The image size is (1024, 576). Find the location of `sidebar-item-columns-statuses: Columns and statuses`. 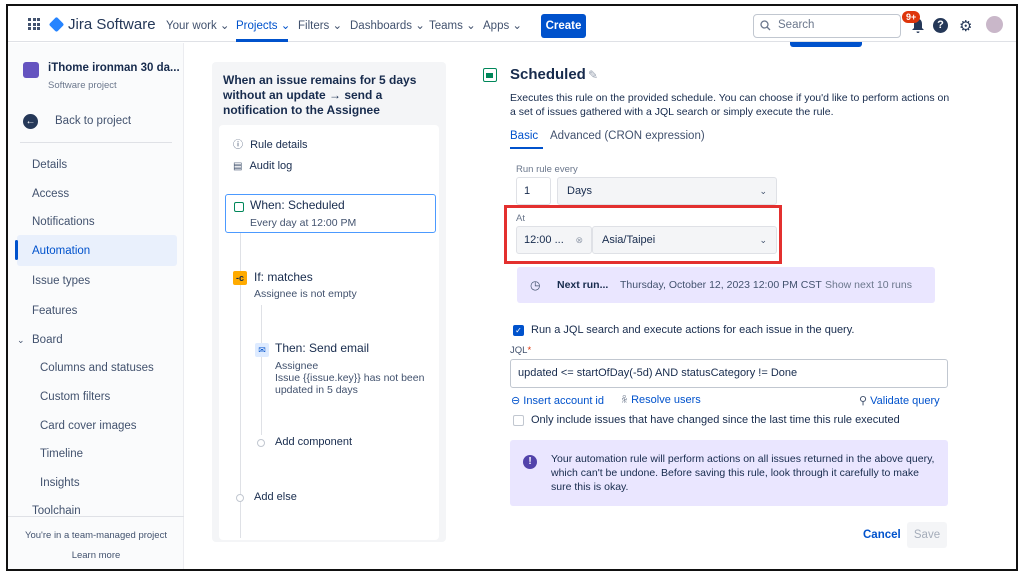

sidebar-item-columns-statuses: Columns and statuses is located at coordinates (97, 368).